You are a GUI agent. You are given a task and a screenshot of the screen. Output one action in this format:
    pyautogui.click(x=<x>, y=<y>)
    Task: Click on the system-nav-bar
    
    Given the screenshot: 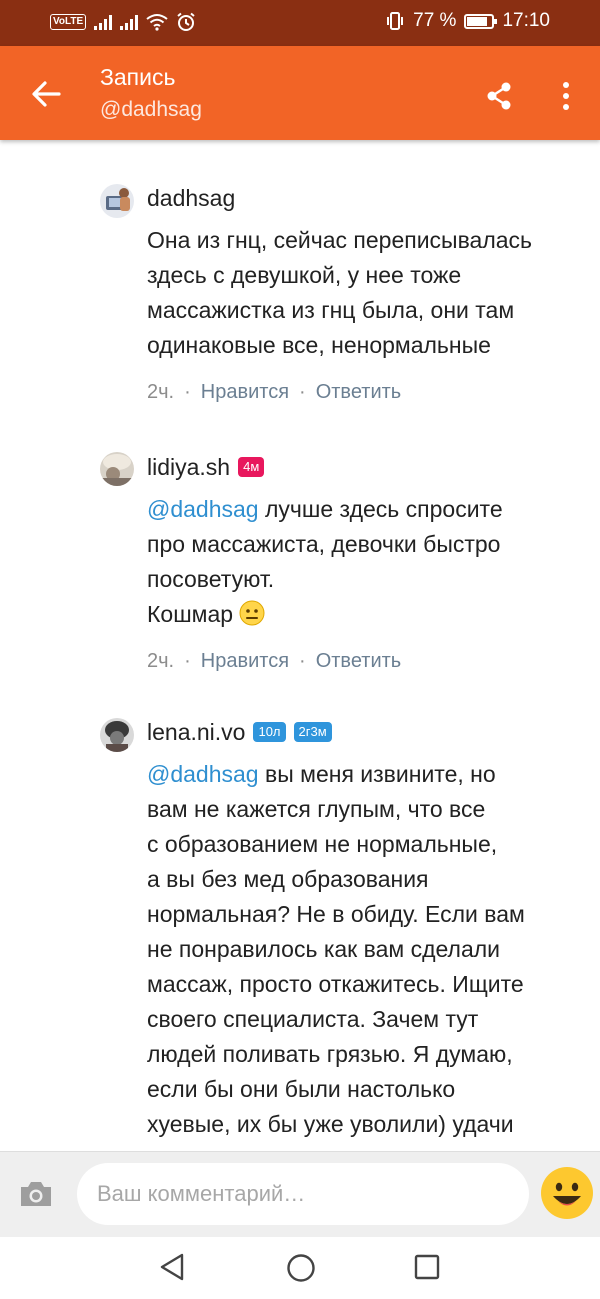 What is the action you would take?
    pyautogui.click(x=300, y=1268)
    